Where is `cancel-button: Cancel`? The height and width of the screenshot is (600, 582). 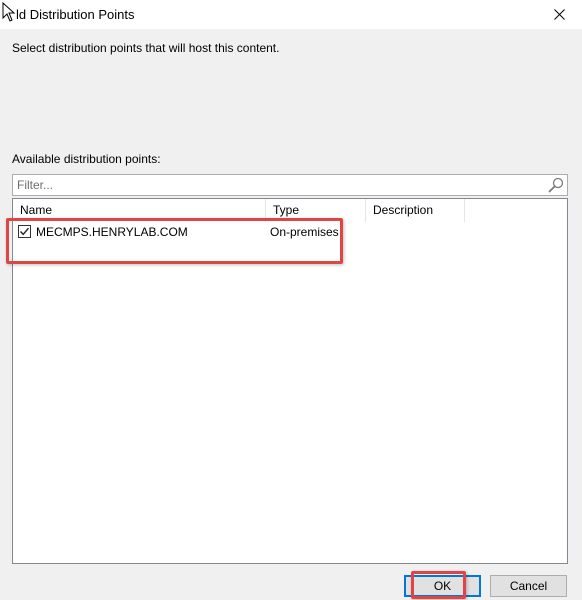
cancel-button: Cancel is located at coordinates (528, 586).